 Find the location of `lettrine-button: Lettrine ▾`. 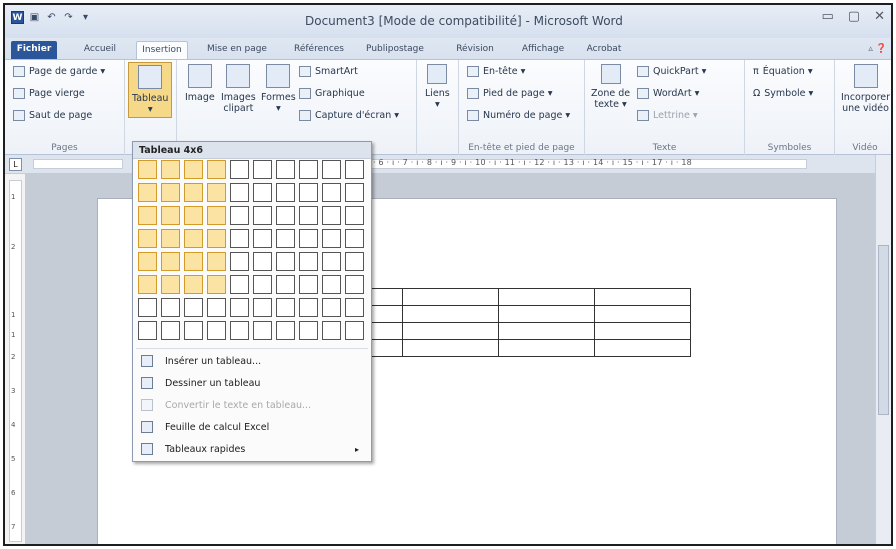

lettrine-button: Lettrine ▾ is located at coordinates (667, 115).